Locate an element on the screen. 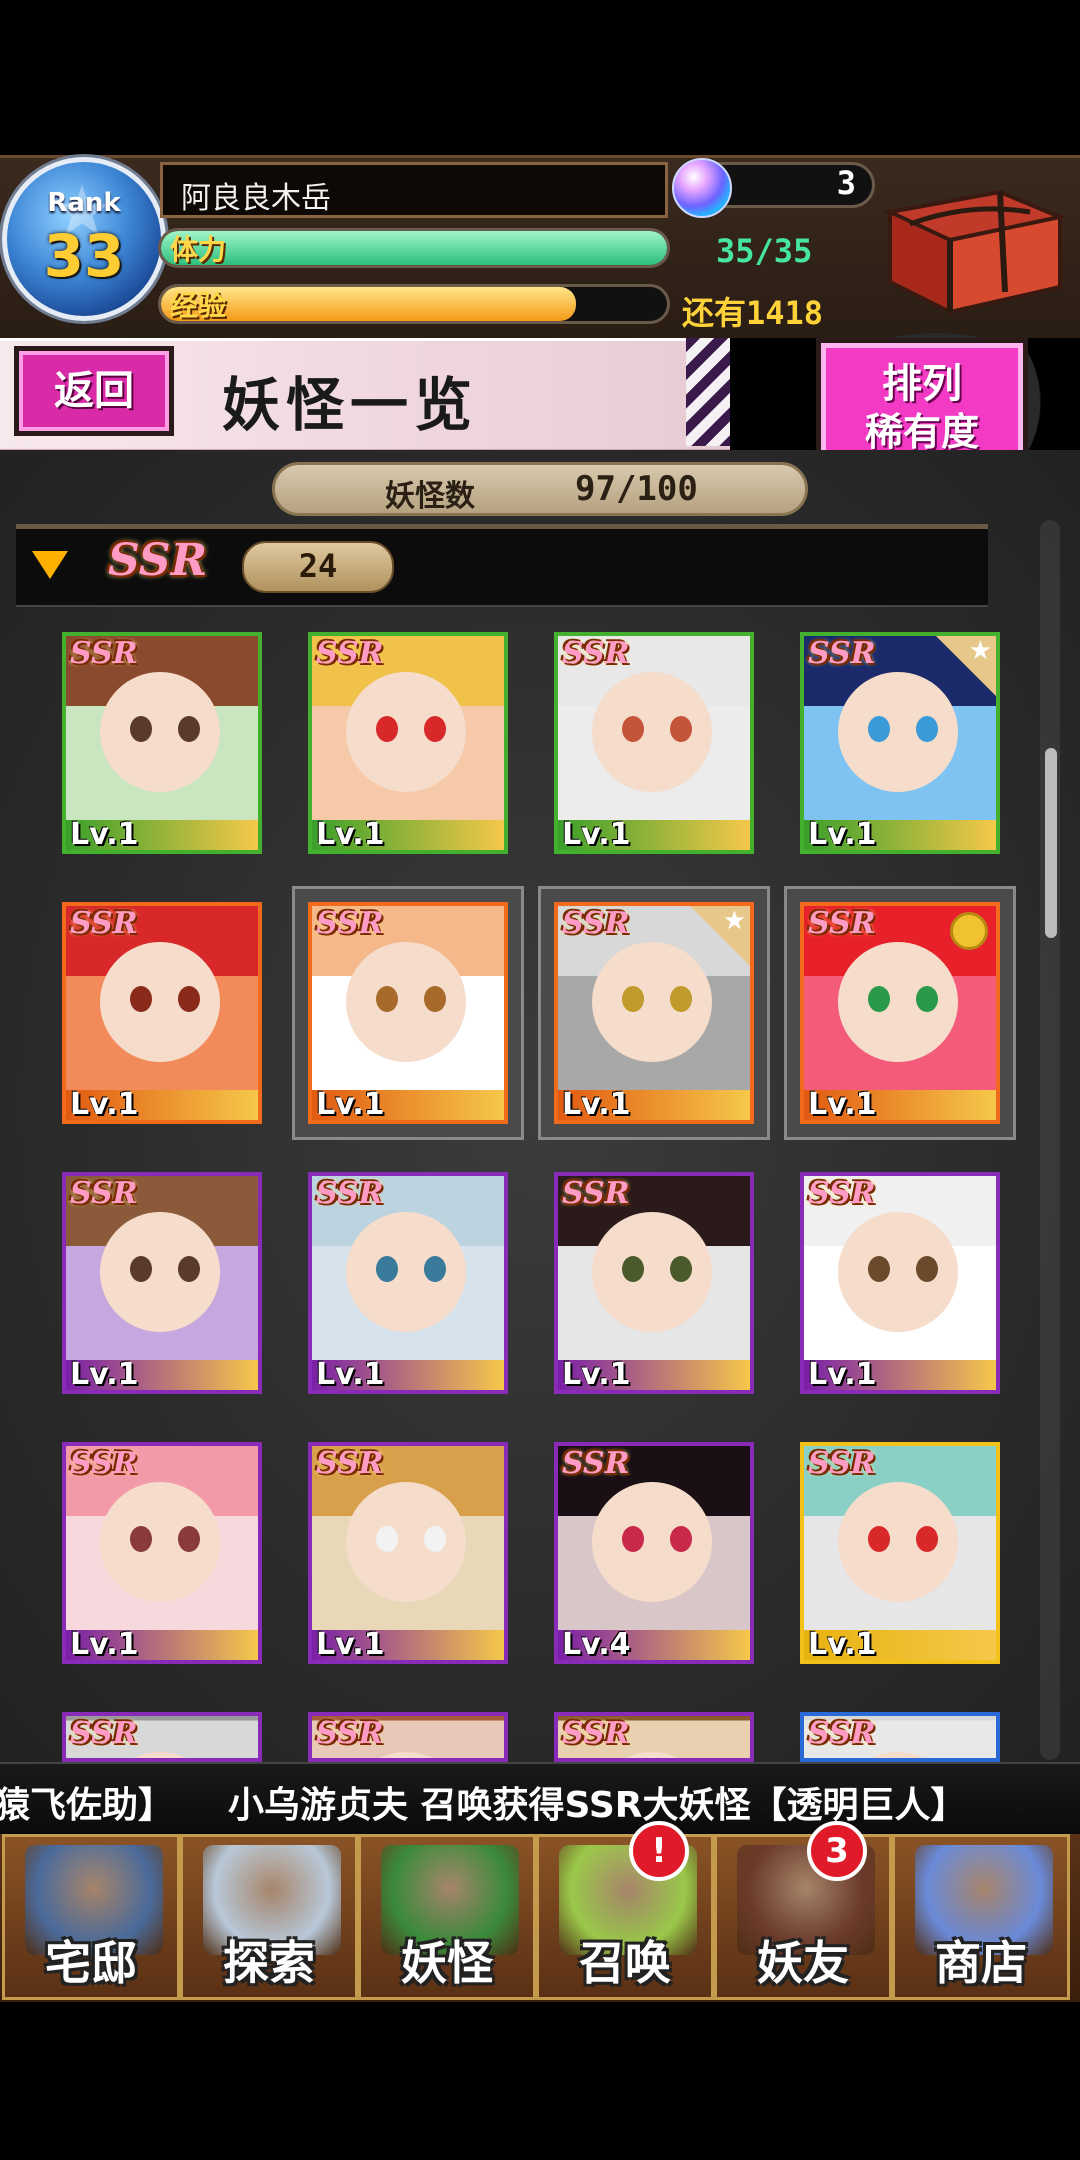 The image size is (1080, 2160). banner-stripe is located at coordinates (708, 392).